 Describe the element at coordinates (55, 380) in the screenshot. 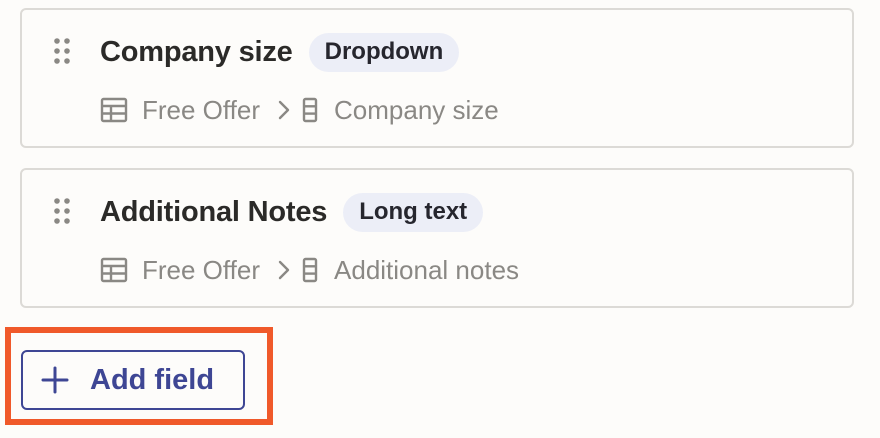

I see `plus-icon` at that location.